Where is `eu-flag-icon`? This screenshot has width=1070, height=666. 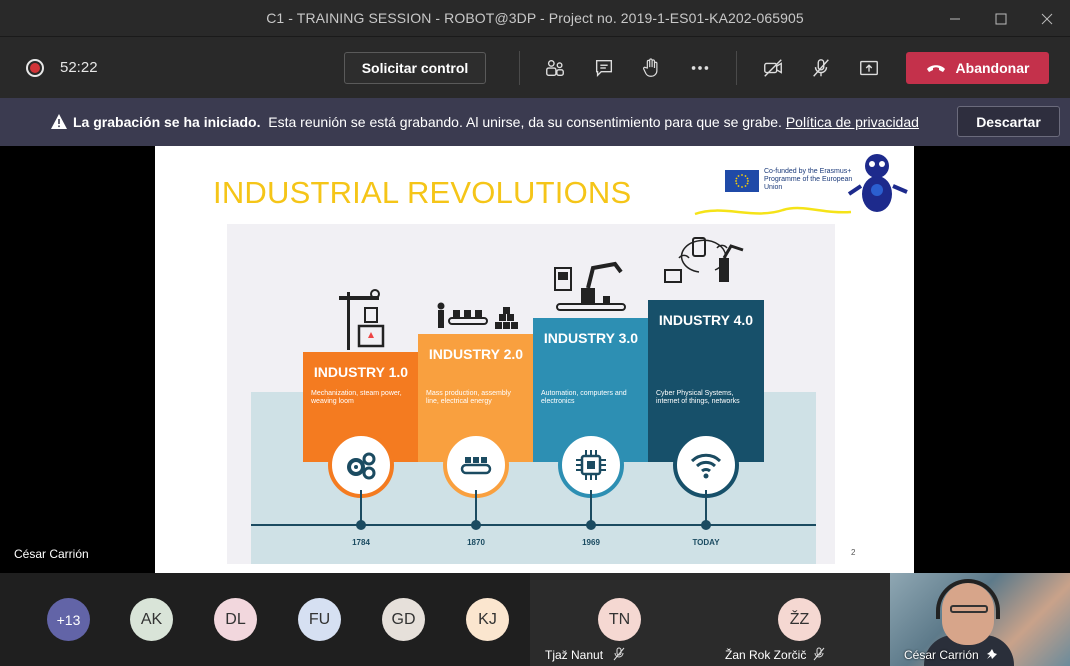 eu-flag-icon is located at coordinates (742, 181).